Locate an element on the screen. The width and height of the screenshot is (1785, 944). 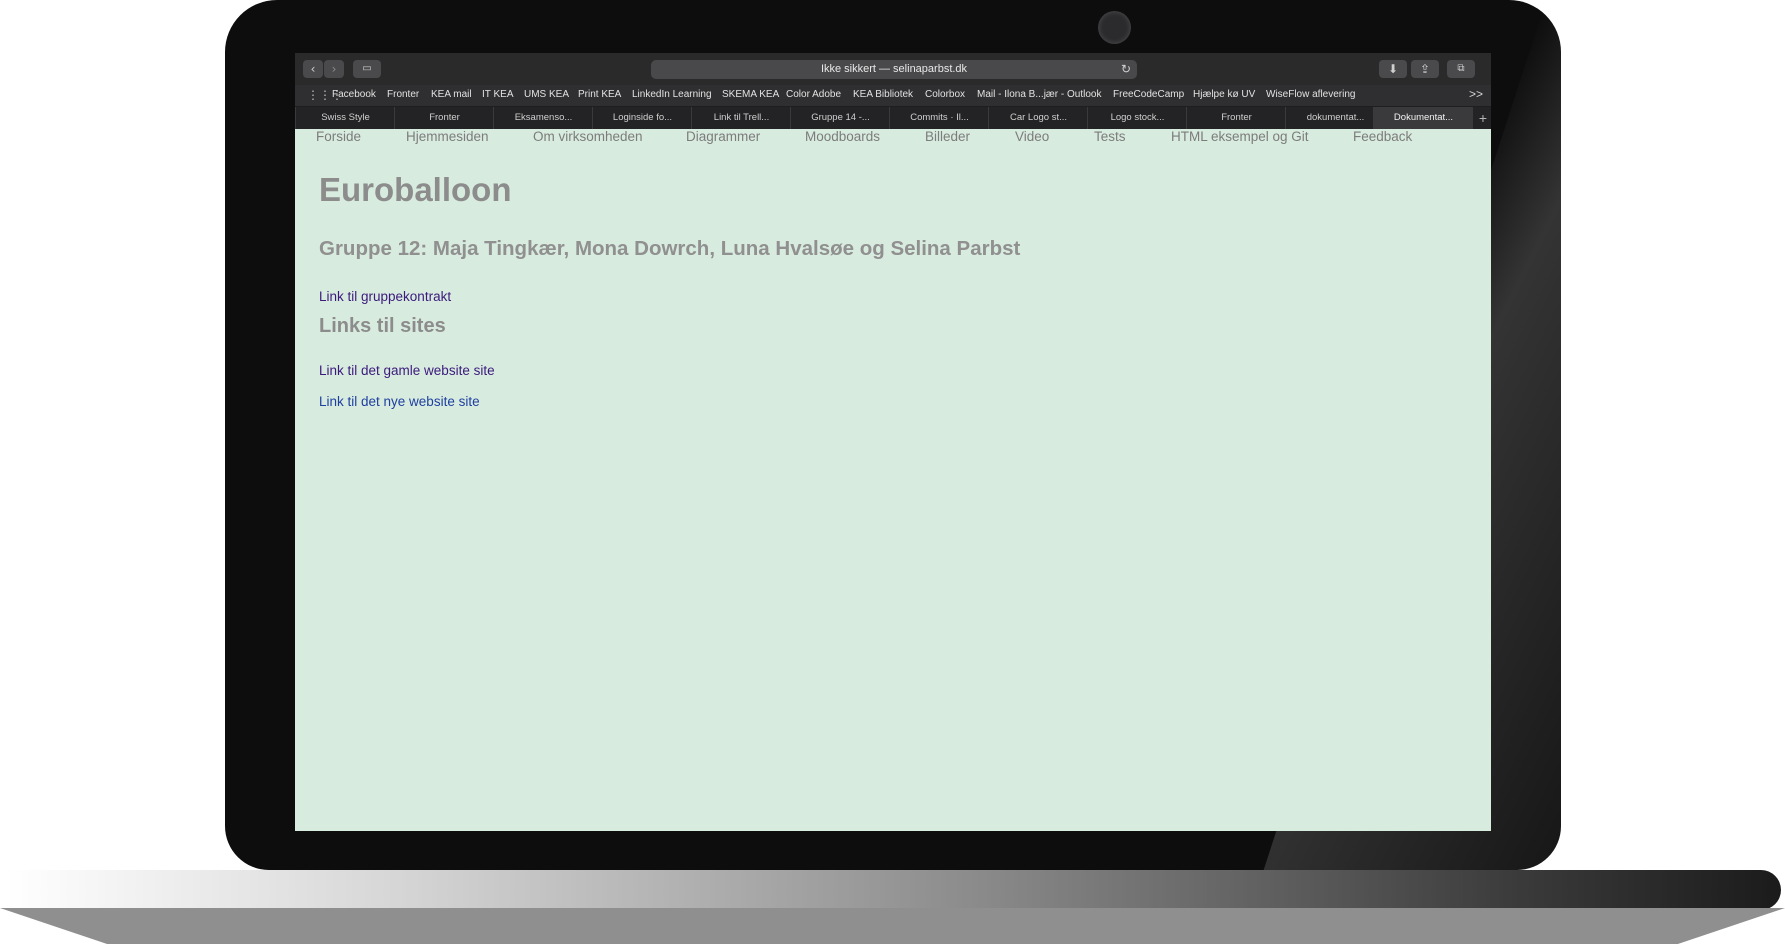
webcam-icon is located at coordinates (1114, 27).